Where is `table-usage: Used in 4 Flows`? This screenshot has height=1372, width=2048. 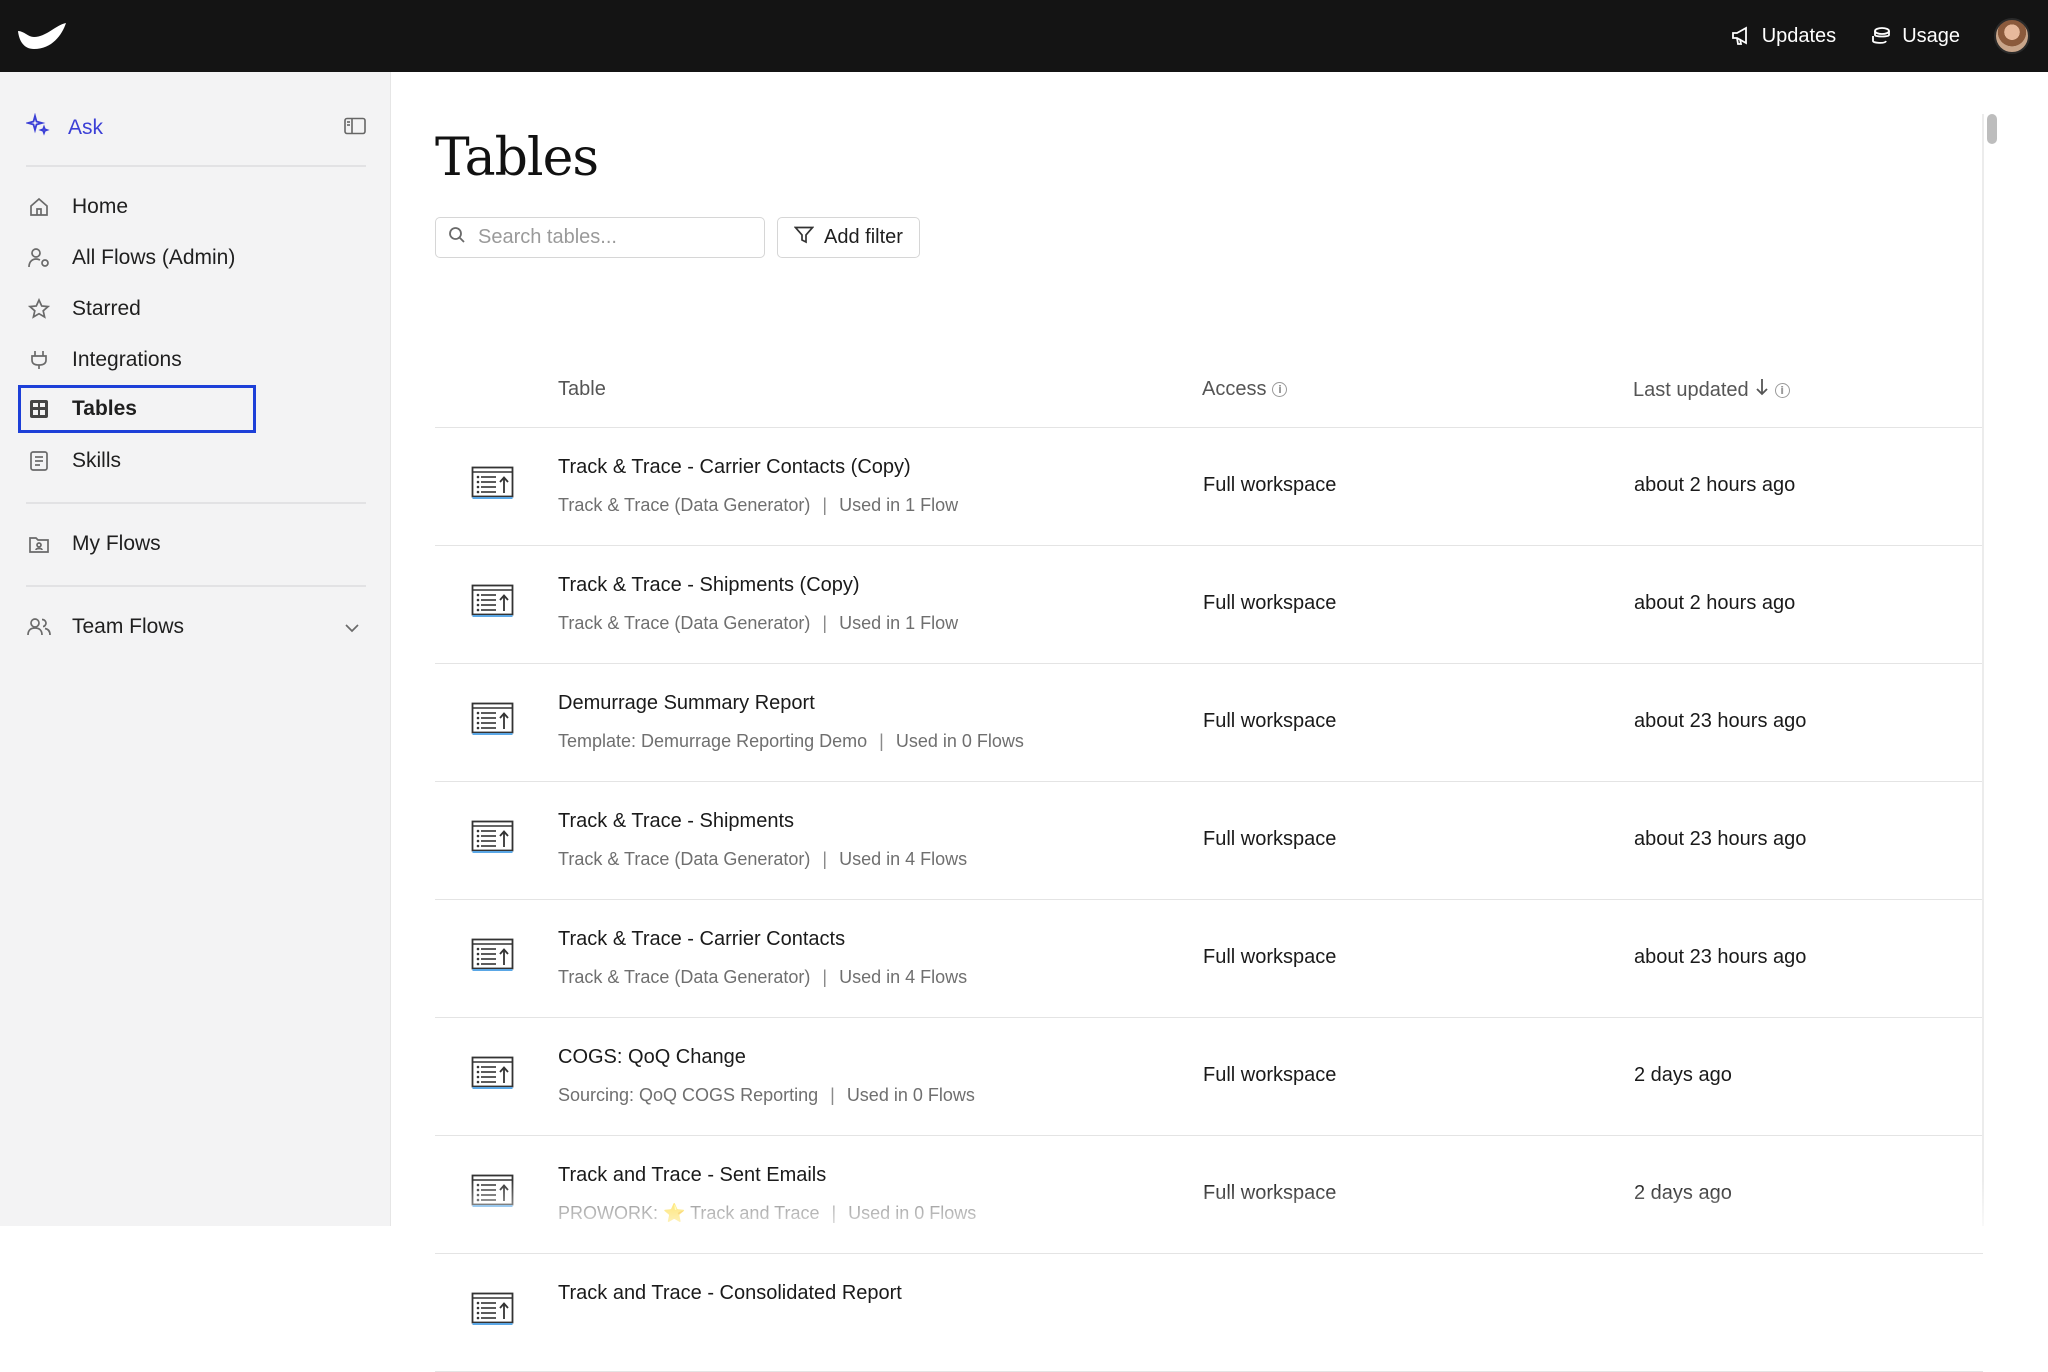
table-usage: Used in 4 Flows is located at coordinates (903, 859).